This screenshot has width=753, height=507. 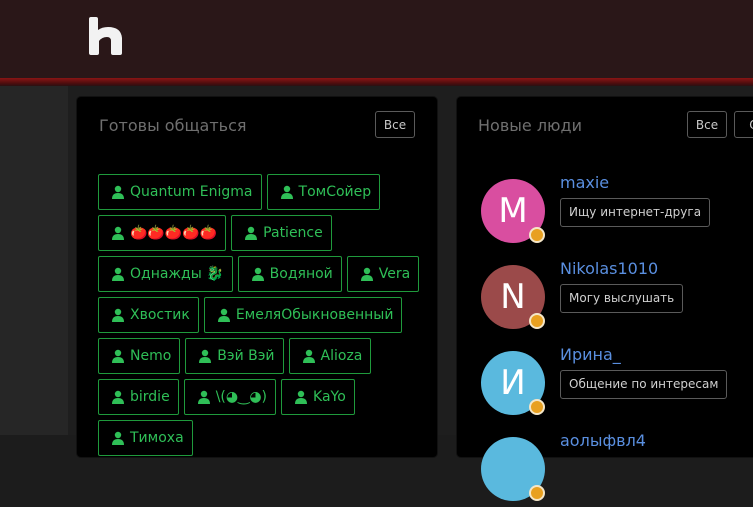 I want to click on user-chip: Quantum Enigma, so click(x=180, y=192).